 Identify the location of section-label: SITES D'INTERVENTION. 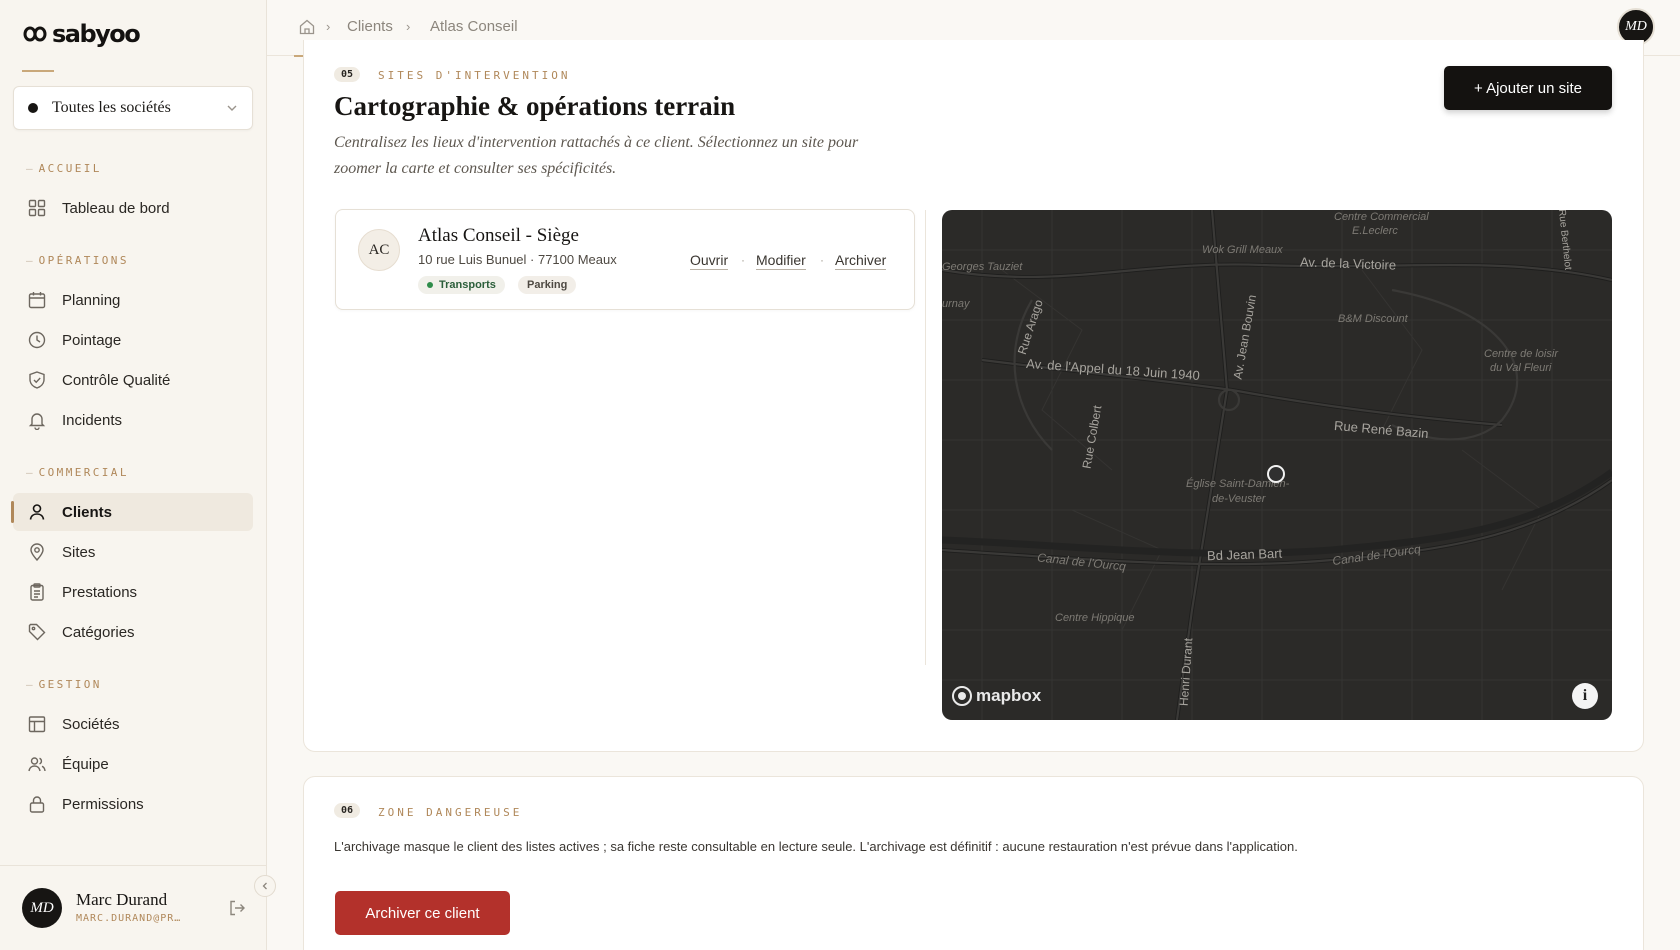
(474, 75).